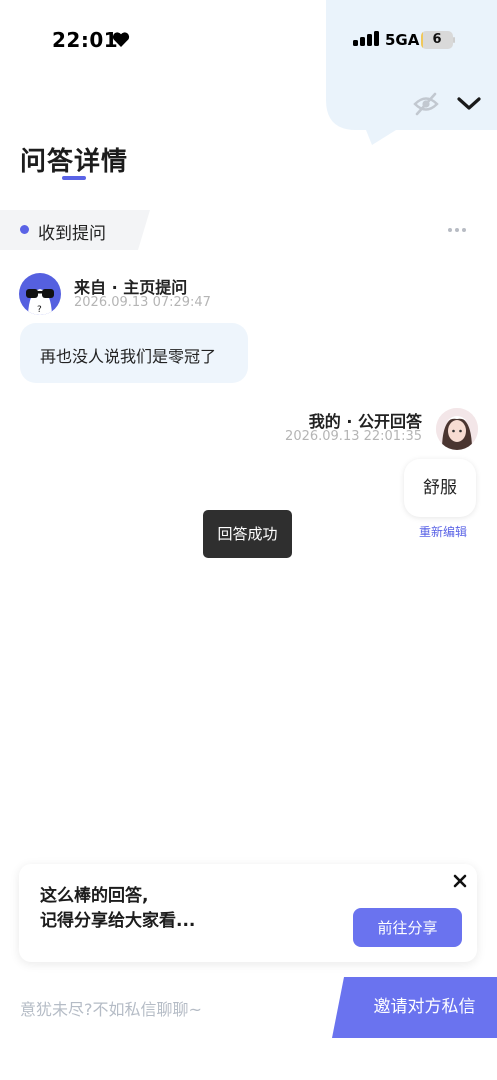  Describe the element at coordinates (142, 302) in the screenshot. I see `question-time: 2026.09.13 07:29:47` at that location.